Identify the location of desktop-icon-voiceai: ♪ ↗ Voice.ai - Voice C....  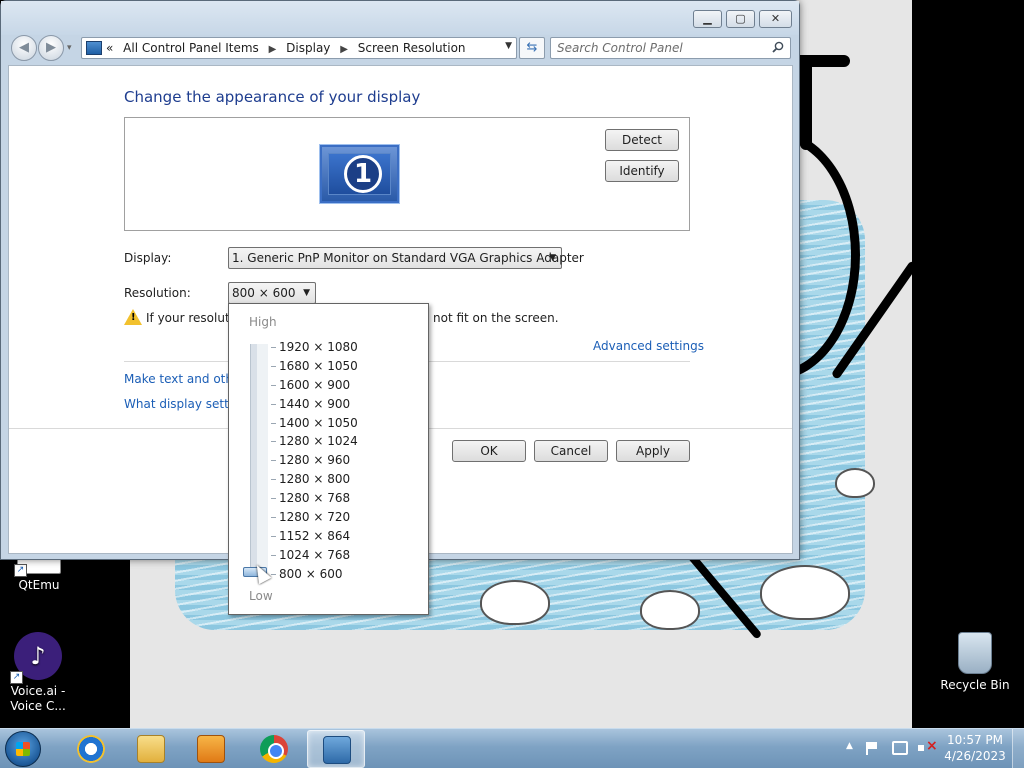
(38, 673).